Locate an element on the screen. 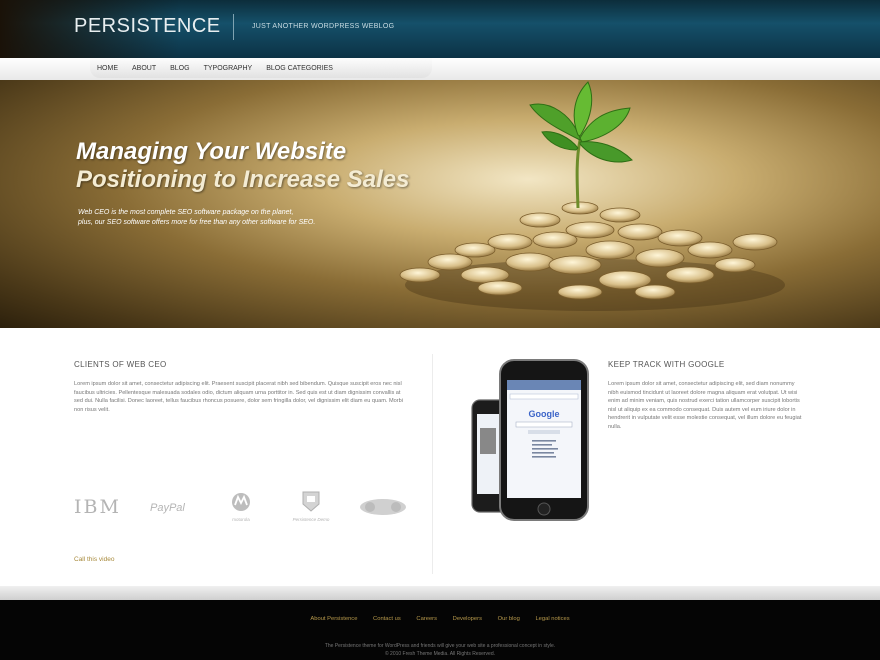 This screenshot has width=880, height=660. nav-home: HOME is located at coordinates (107, 68).